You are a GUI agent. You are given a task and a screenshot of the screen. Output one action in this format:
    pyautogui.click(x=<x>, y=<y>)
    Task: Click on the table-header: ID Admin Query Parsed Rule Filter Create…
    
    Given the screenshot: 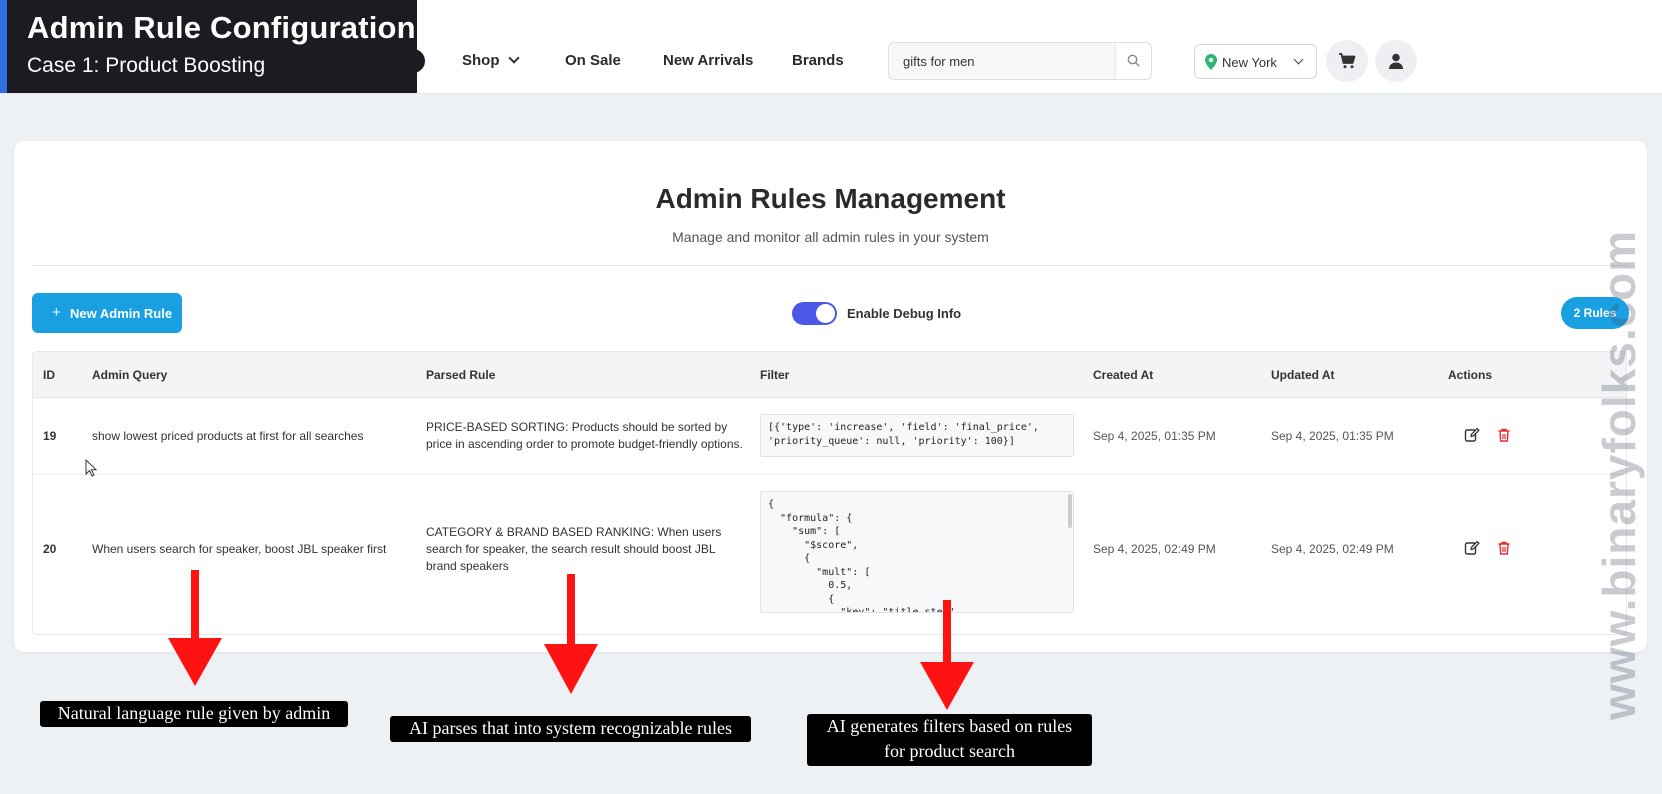 What is the action you would take?
    pyautogui.click(x=829, y=375)
    